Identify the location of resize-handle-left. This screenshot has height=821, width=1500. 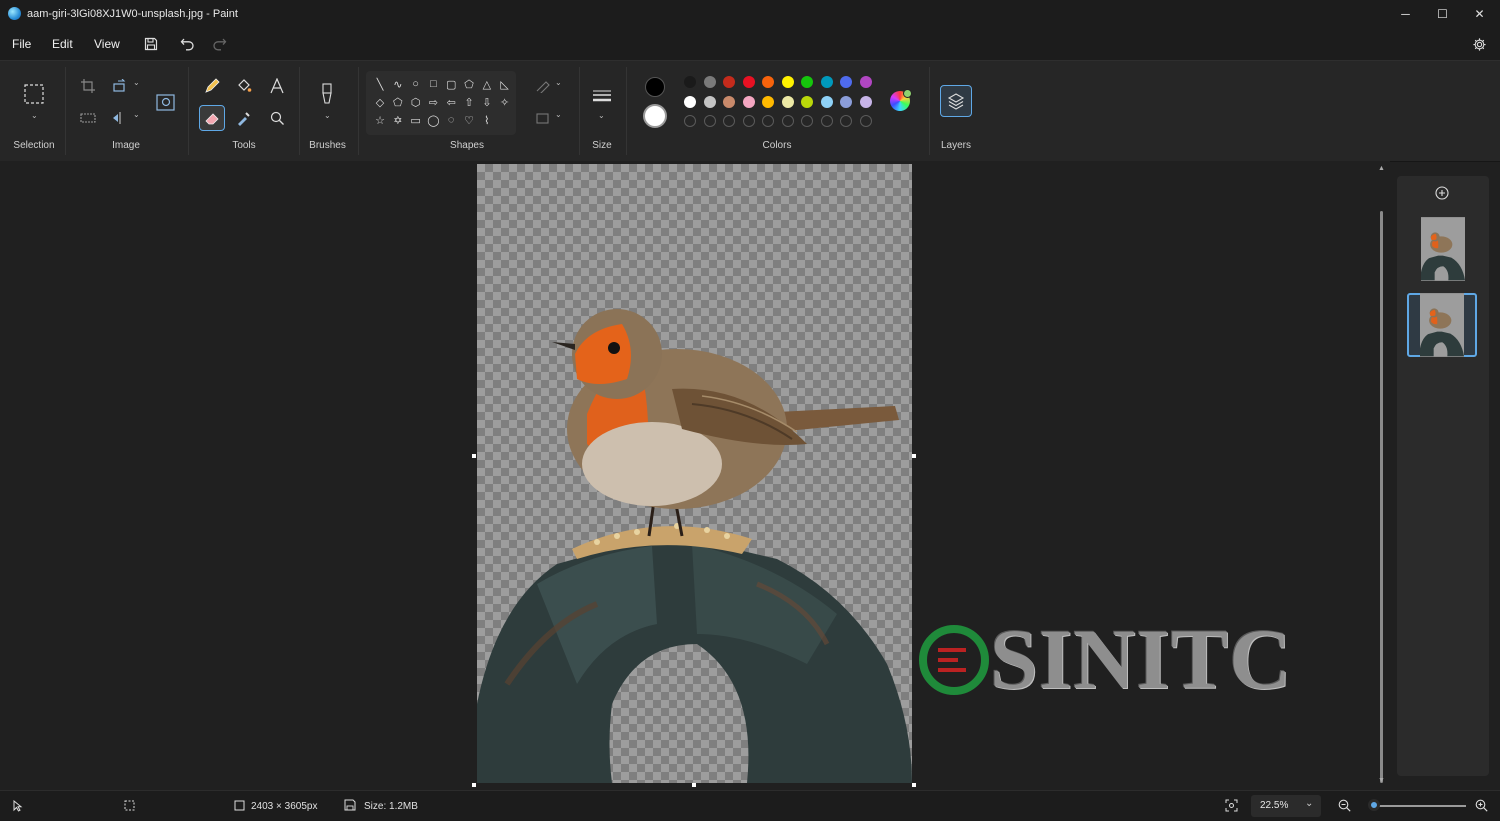
(474, 456).